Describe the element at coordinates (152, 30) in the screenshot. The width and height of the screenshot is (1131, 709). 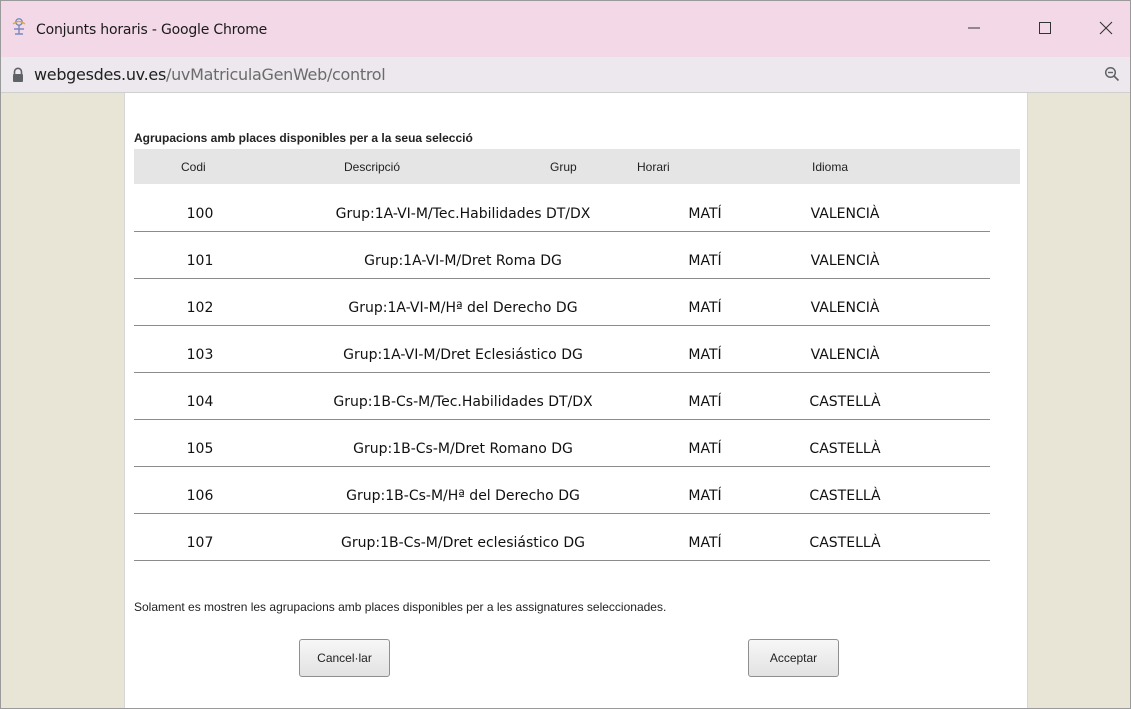
I see `window-title: Conjunts horaris - Google Chrome` at that location.